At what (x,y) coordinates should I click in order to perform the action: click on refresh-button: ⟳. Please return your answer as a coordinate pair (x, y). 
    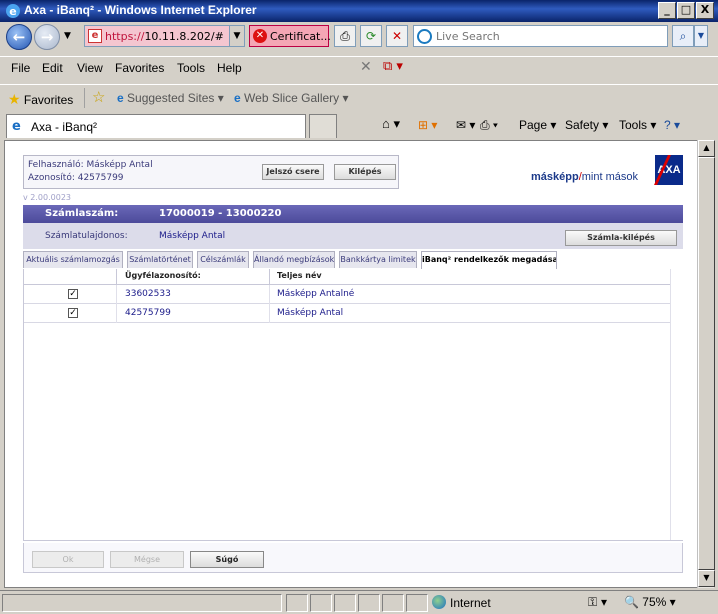
    Looking at the image, I should click on (371, 36).